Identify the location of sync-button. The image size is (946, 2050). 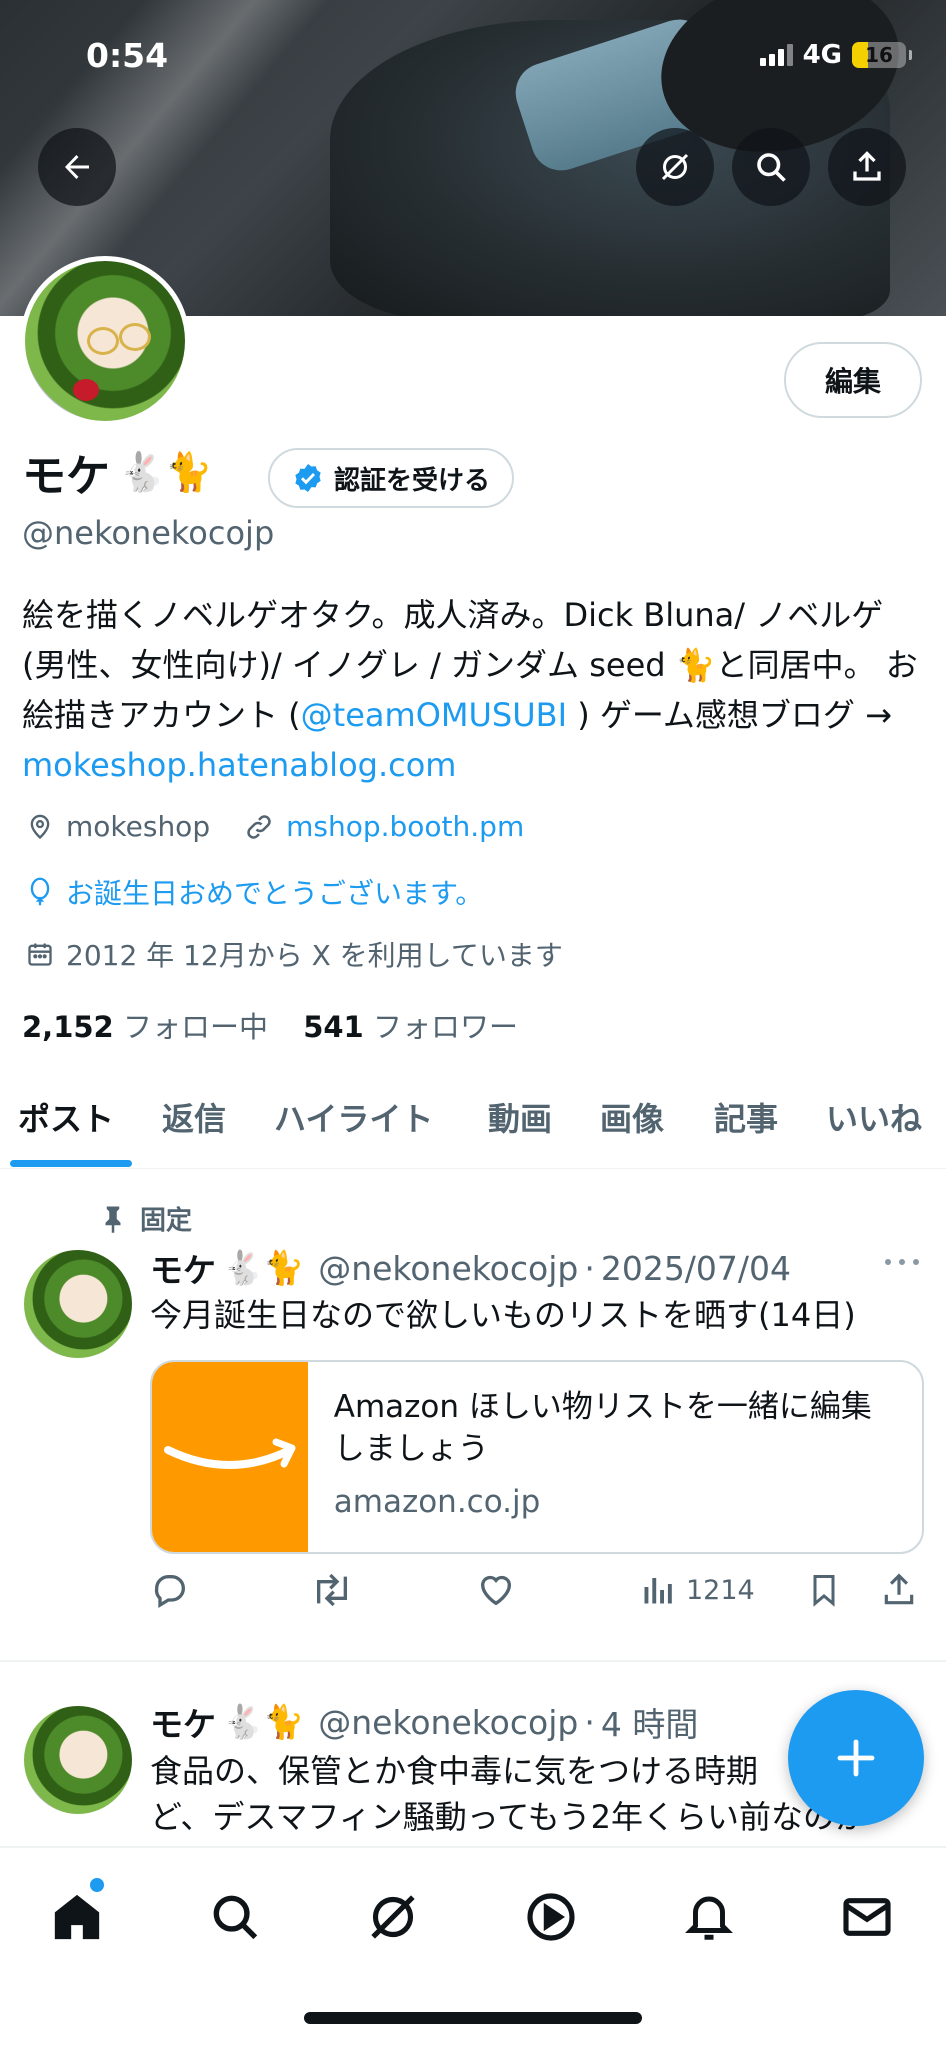
(675, 167).